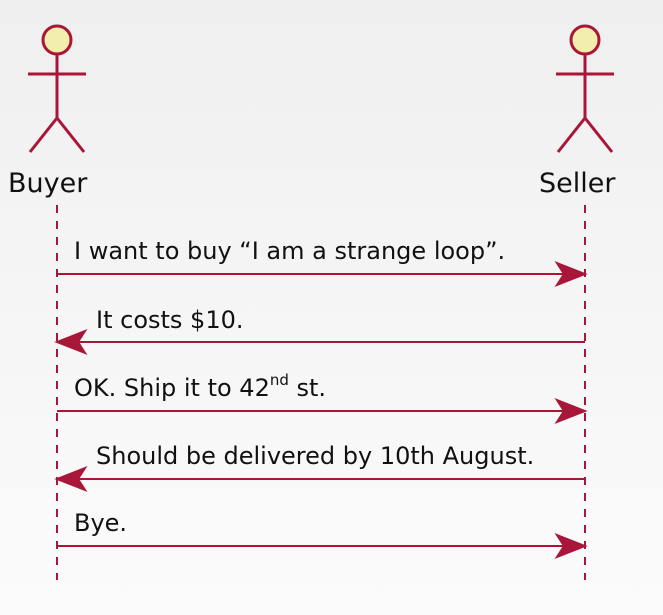 The image size is (663, 615). I want to click on buyer-label: Buyer, so click(48, 183).